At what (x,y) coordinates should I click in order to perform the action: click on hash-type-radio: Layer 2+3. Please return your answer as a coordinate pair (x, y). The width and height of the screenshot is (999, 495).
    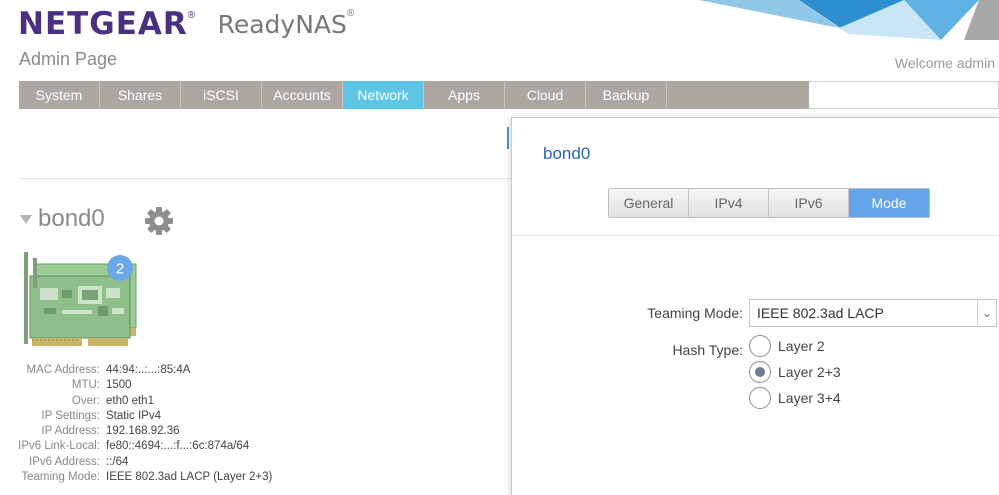
    Looking at the image, I should click on (795, 372).